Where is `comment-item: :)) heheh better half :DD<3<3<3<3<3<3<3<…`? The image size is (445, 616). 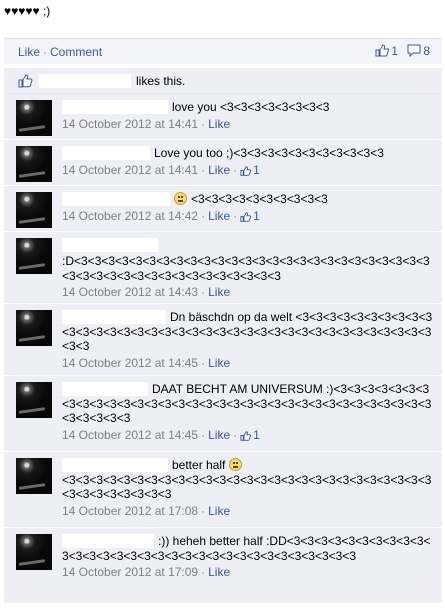
comment-item: :)) heheh better half :DD<3<3<3<3<3<3<3<… is located at coordinates (223, 566).